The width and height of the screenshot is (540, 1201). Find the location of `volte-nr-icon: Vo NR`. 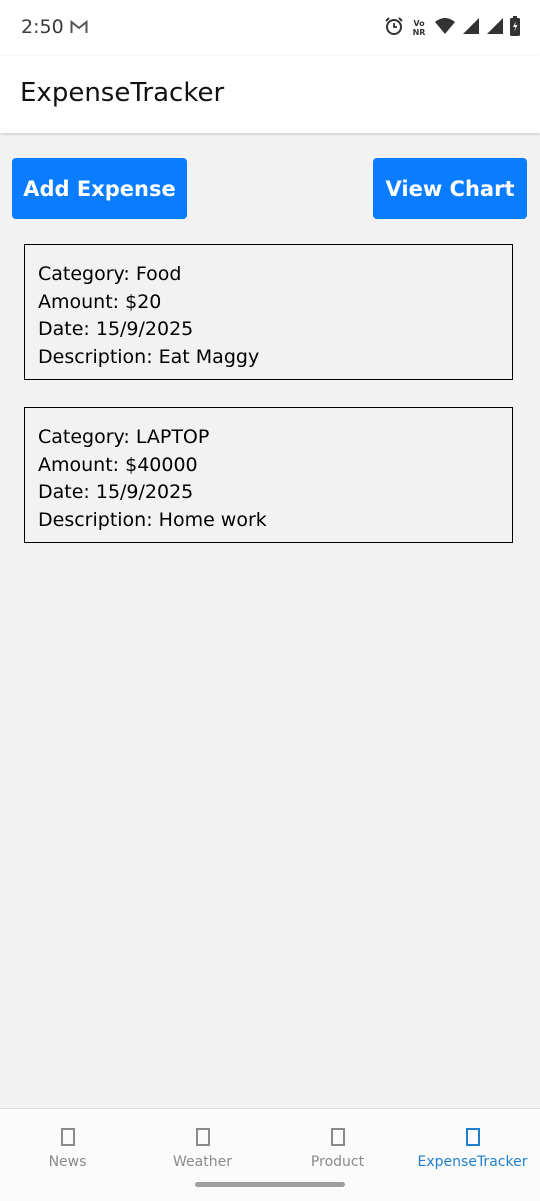

volte-nr-icon: Vo NR is located at coordinates (419, 28).